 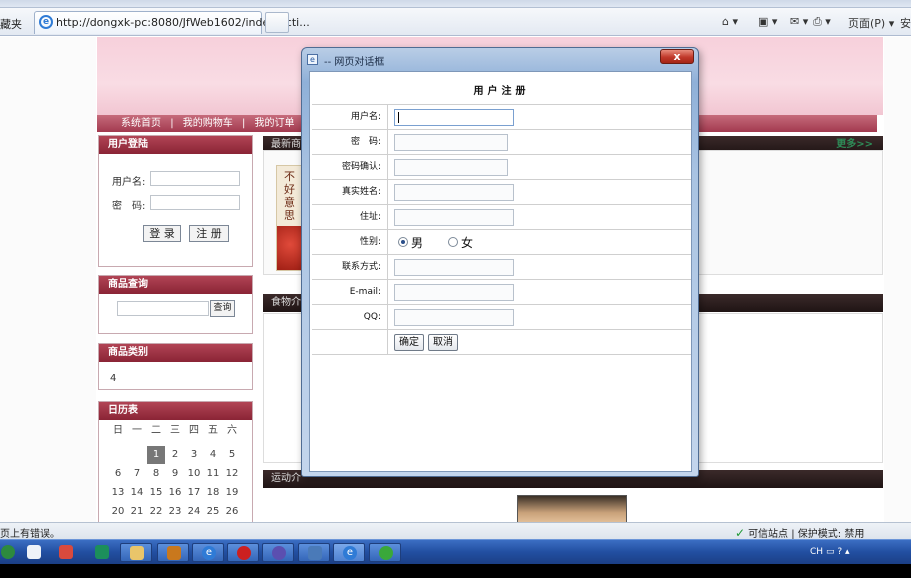 I want to click on gender-female-radio, so click(x=453, y=242).